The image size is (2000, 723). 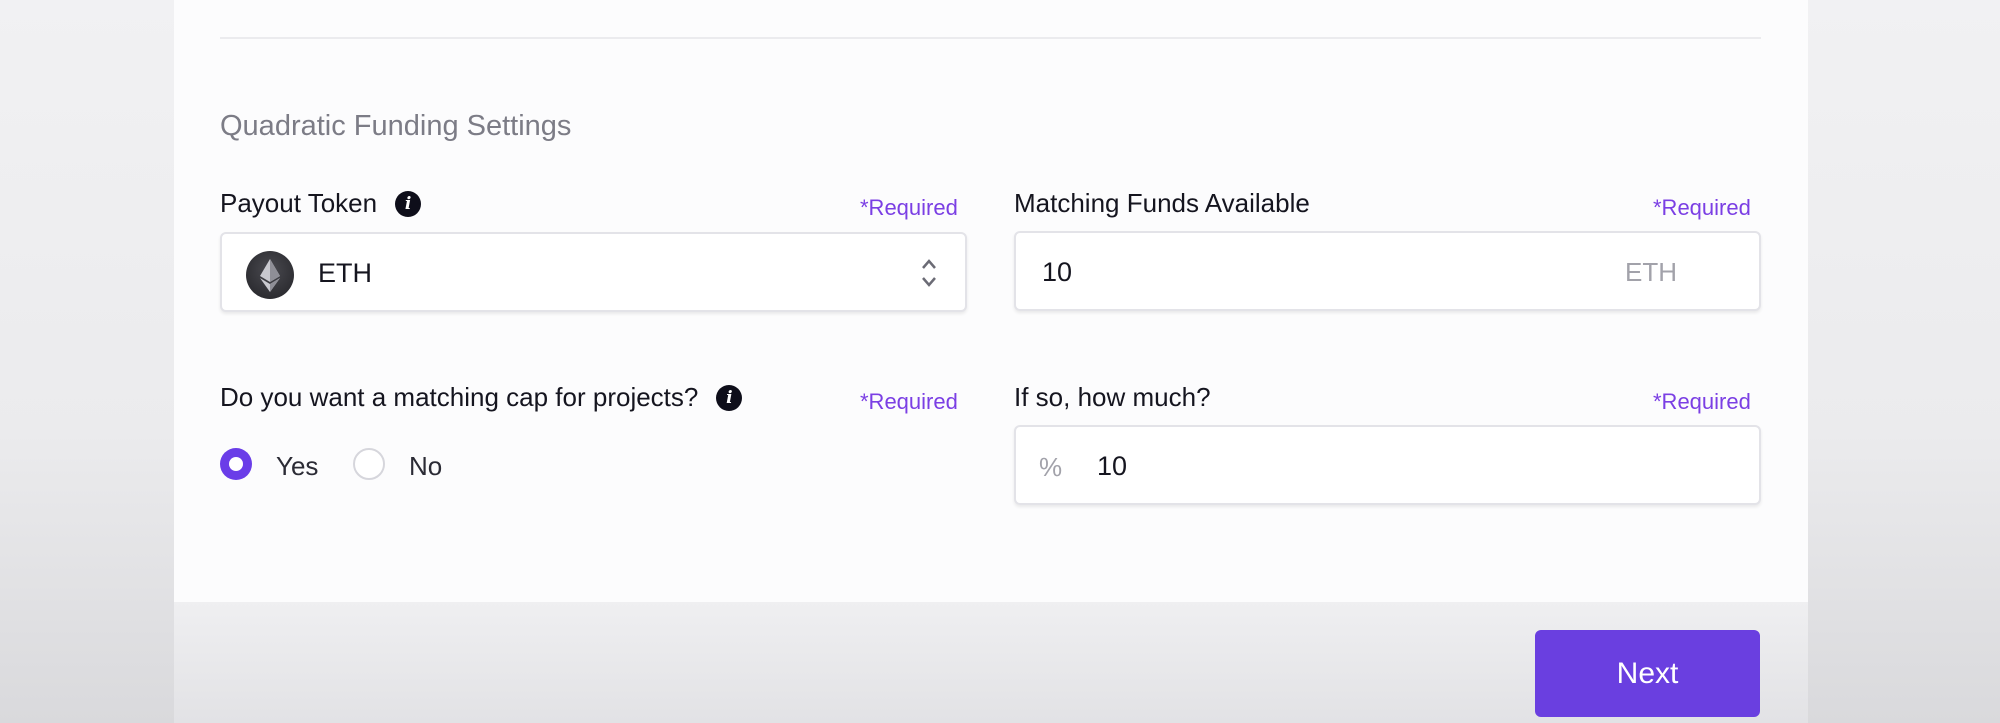 I want to click on cap-amount-label: If so, how much?, so click(x=1112, y=397).